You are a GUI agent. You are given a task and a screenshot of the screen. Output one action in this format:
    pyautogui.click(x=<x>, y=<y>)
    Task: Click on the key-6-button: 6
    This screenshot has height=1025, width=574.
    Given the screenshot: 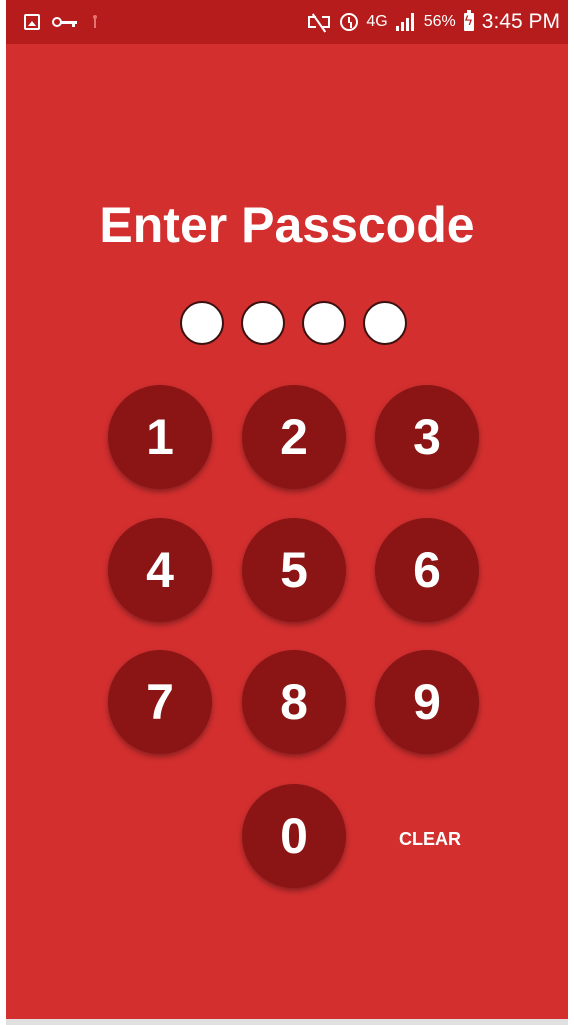 What is the action you would take?
    pyautogui.click(x=427, y=570)
    